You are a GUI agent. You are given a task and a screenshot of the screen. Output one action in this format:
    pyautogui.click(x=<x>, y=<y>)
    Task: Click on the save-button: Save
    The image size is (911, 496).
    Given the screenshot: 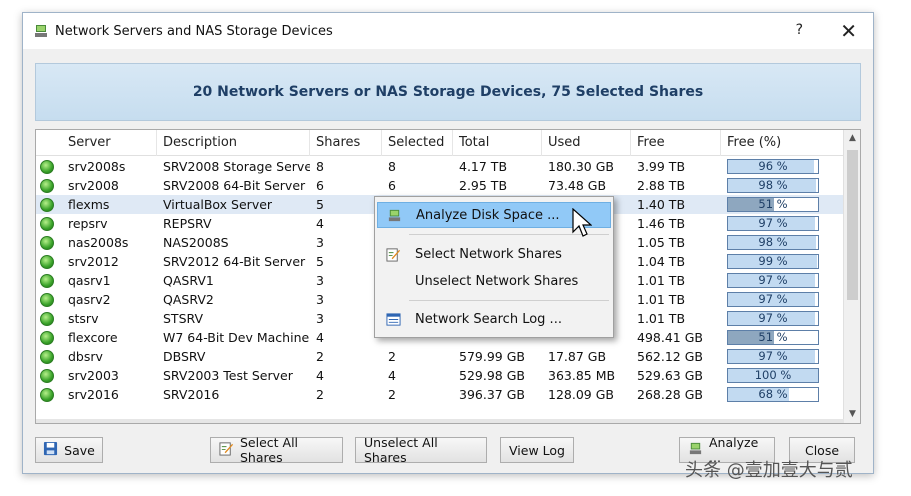 What is the action you would take?
    pyautogui.click(x=69, y=450)
    